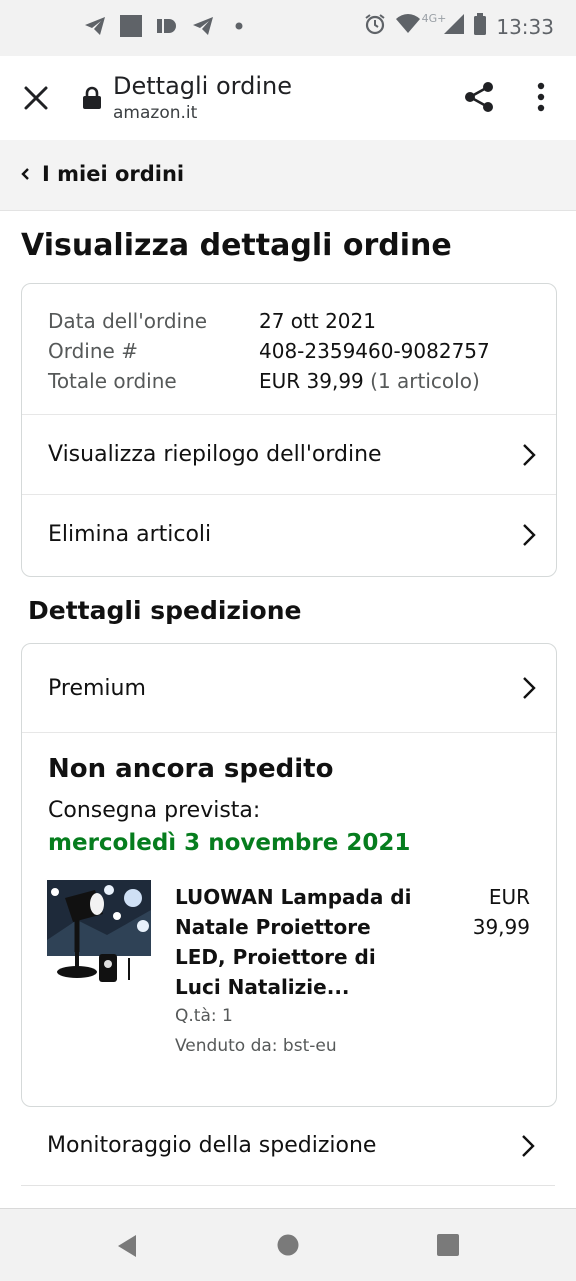  I want to click on media-icon, so click(167, 26).